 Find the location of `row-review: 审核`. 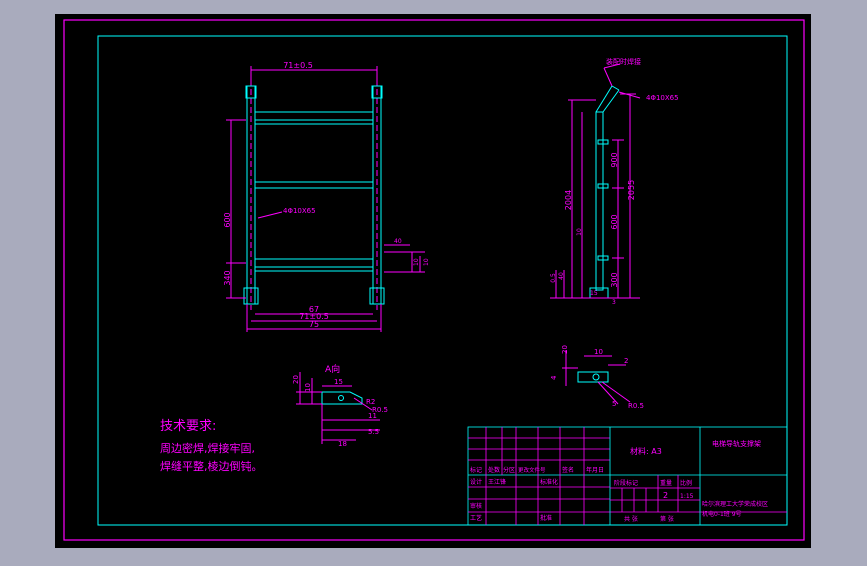

row-review: 审核 is located at coordinates (476, 506).